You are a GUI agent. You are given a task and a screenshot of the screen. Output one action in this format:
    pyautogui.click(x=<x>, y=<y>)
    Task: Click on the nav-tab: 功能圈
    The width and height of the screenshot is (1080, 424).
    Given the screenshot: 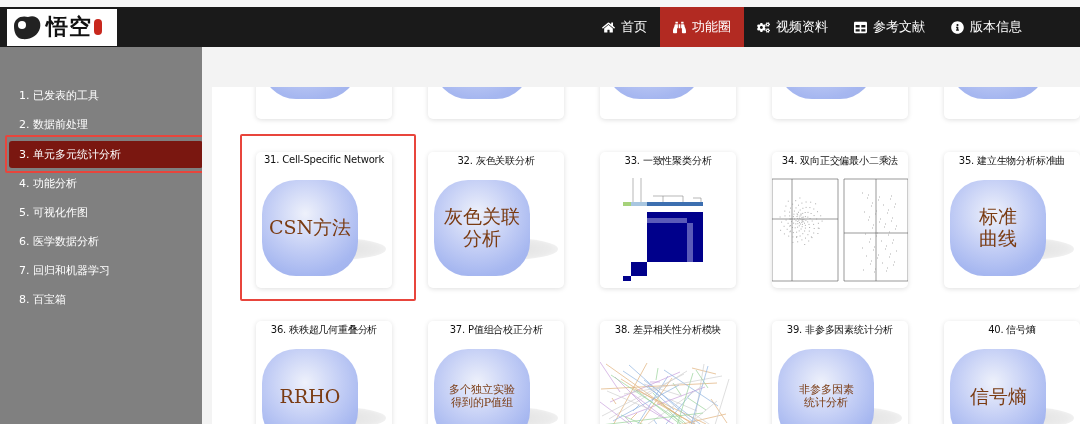 What is the action you would take?
    pyautogui.click(x=702, y=27)
    